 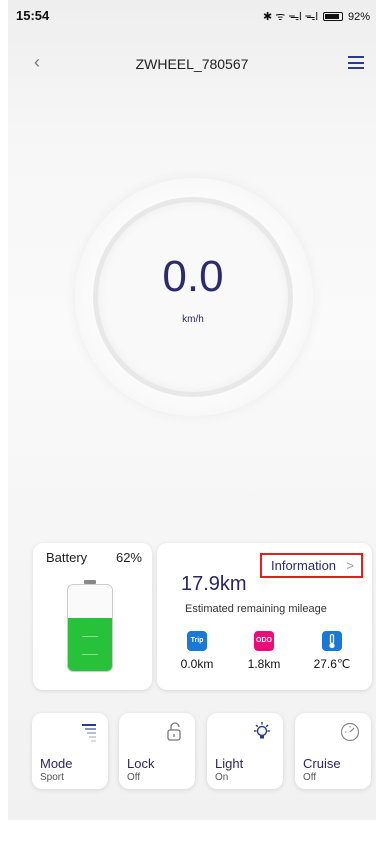 I want to click on speed-dial: 0.0 km/h, so click(x=193, y=297).